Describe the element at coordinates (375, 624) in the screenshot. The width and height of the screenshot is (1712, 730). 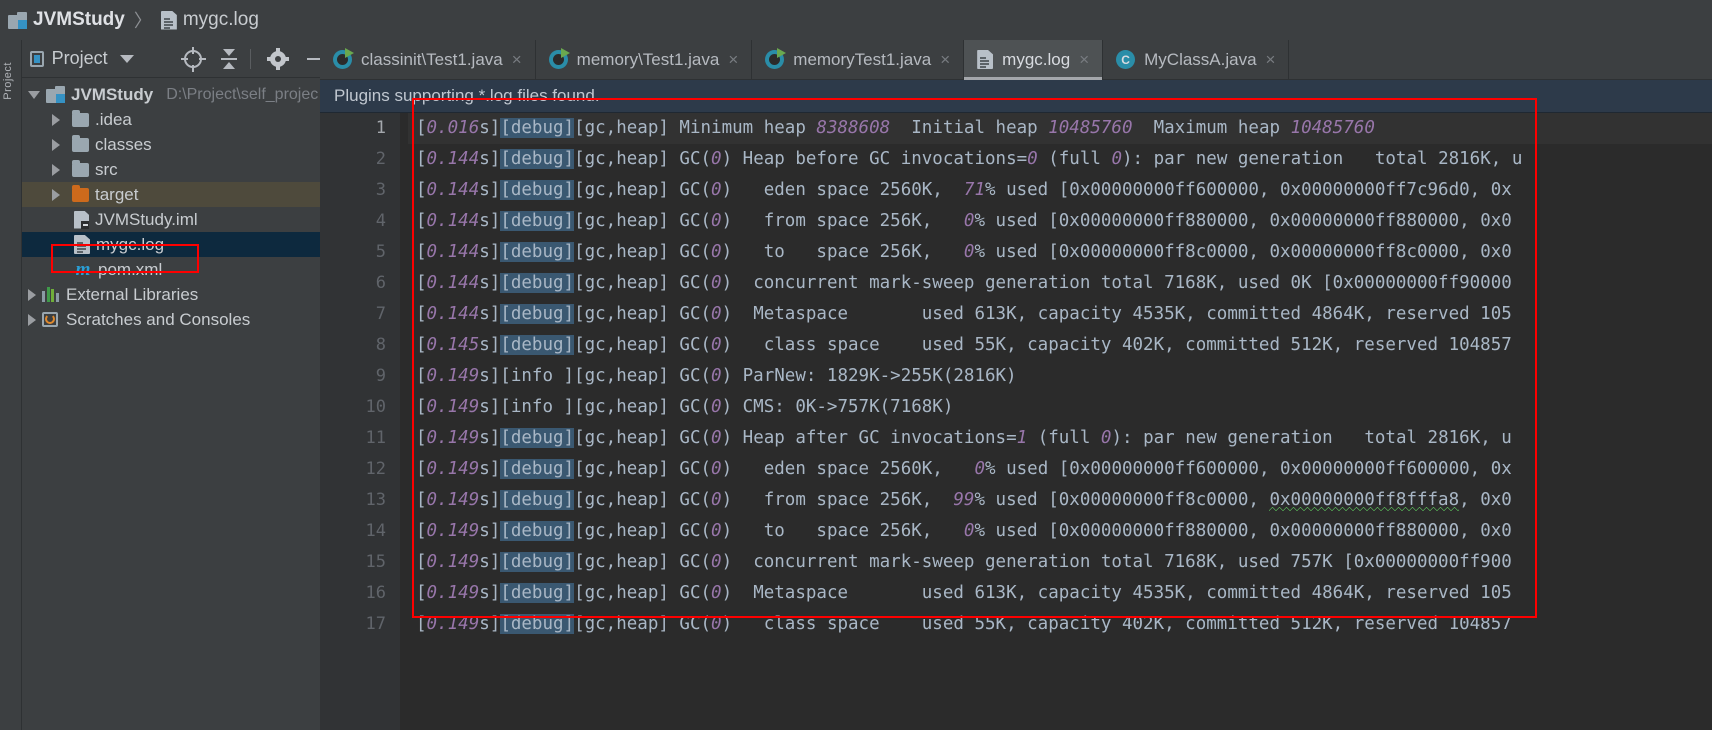
I see `line-number: 17` at that location.